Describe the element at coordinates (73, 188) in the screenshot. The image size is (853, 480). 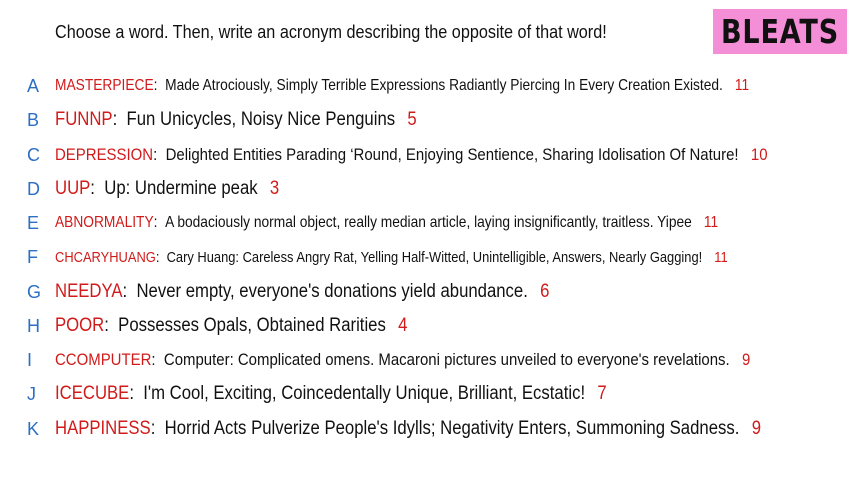
I see `entry-word: UUP` at that location.